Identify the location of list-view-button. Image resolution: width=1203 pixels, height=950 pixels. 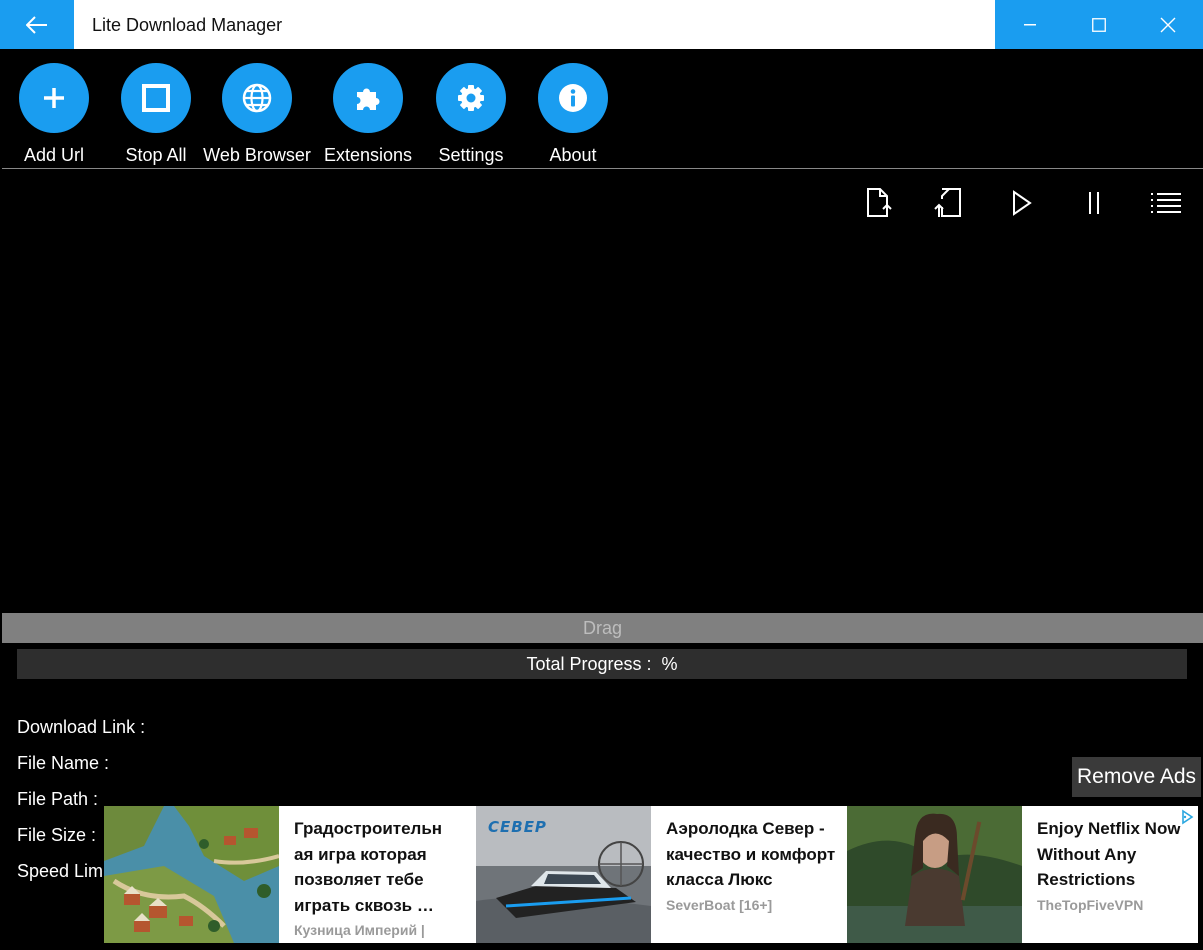
(1166, 203).